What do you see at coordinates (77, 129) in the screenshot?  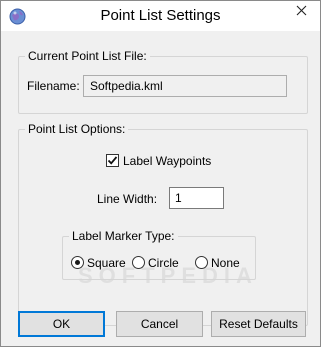 I see `point-list-options-legend: Point List Options:` at bounding box center [77, 129].